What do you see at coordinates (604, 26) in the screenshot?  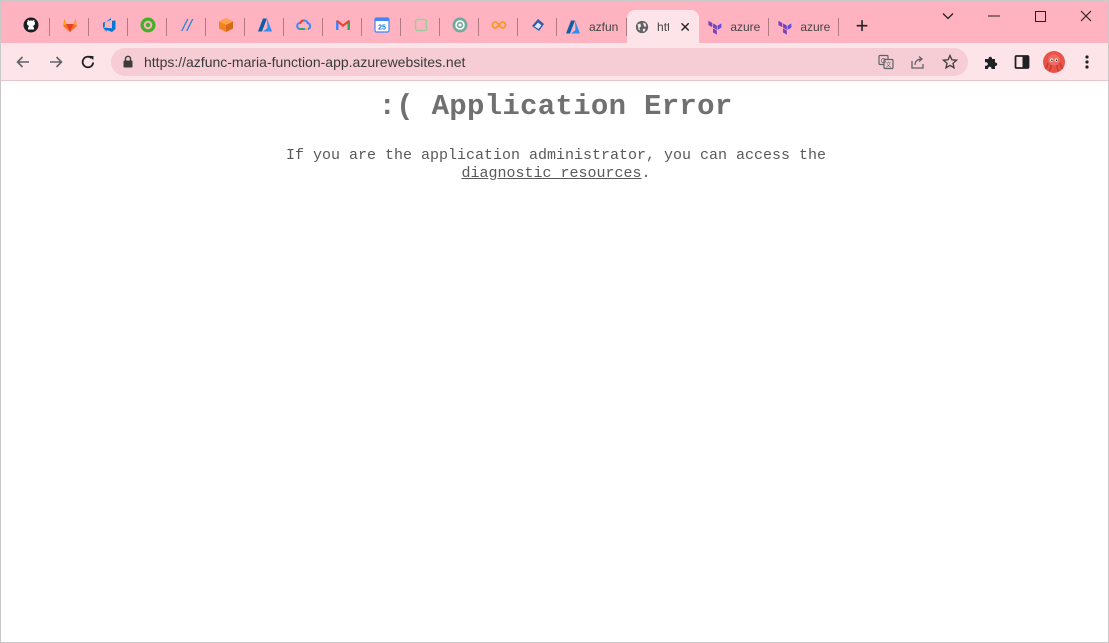 I see `tab-label: azfun` at bounding box center [604, 26].